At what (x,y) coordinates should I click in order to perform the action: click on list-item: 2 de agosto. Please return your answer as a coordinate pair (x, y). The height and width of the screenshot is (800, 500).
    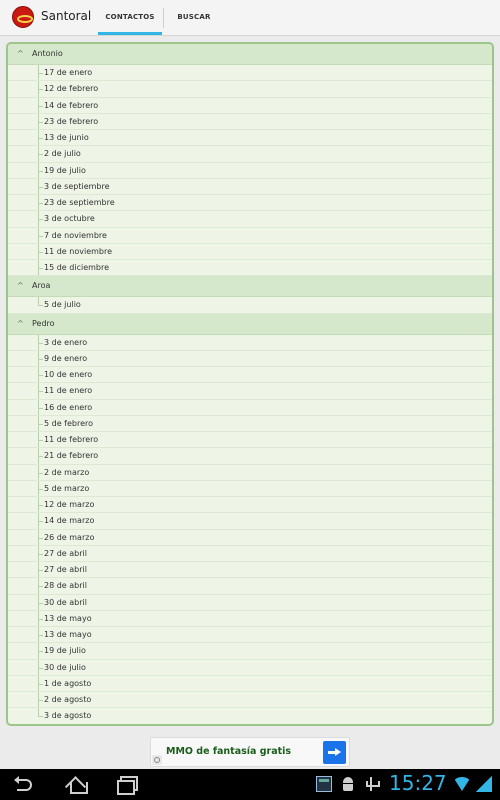
    Looking at the image, I should click on (250, 700).